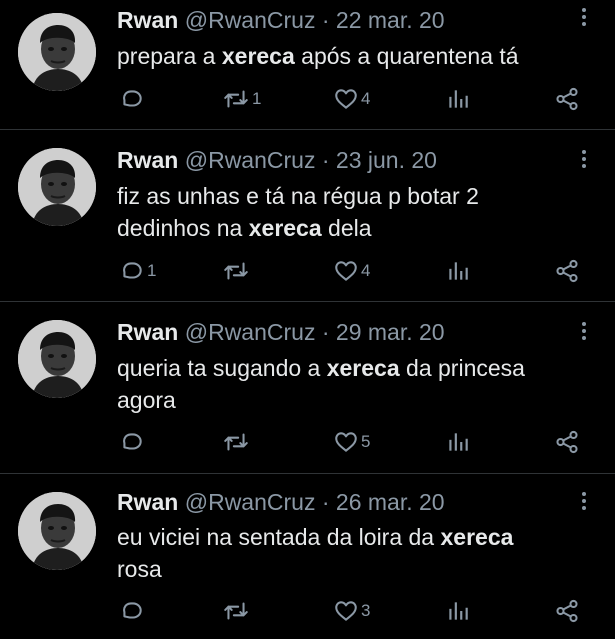 Image resolution: width=615 pixels, height=639 pixels. Describe the element at coordinates (462, 368) in the screenshot. I see `text-segment: da princesa` at that location.